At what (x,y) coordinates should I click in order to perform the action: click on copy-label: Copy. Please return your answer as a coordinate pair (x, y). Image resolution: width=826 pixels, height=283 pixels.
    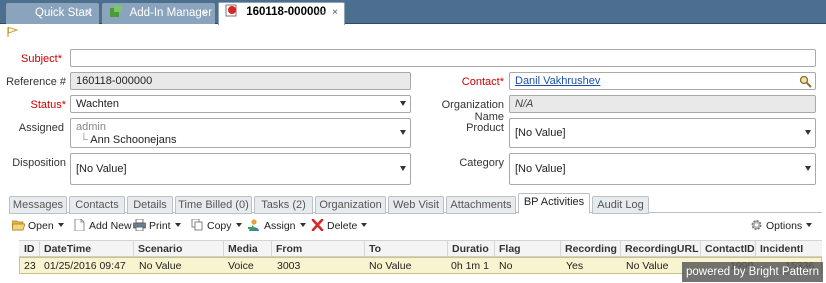
    Looking at the image, I should click on (219, 226).